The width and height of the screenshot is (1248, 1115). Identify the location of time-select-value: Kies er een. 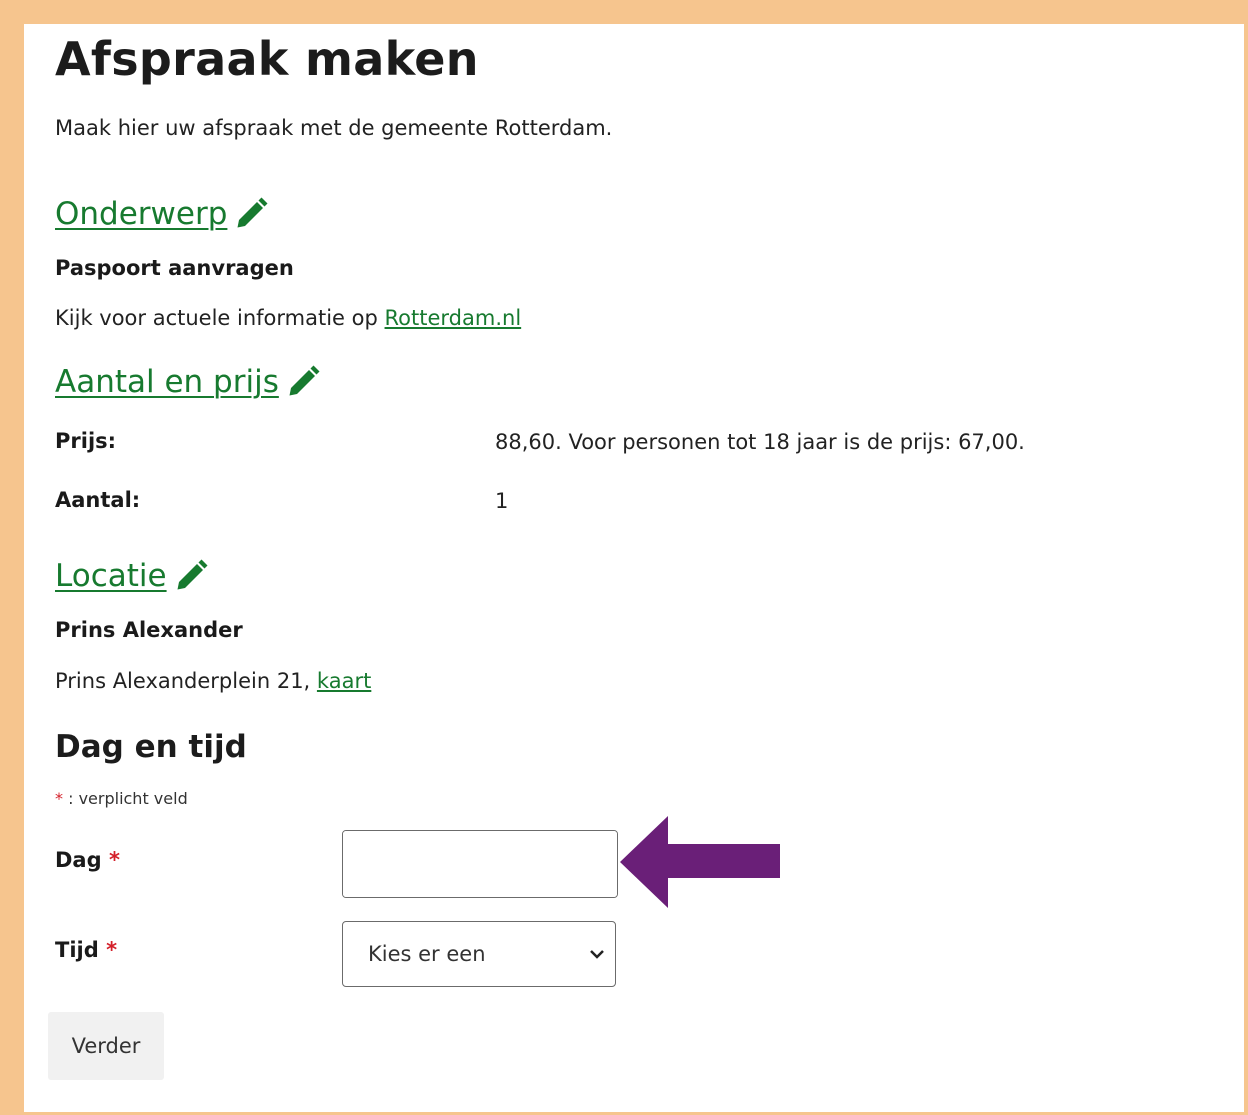
(427, 954).